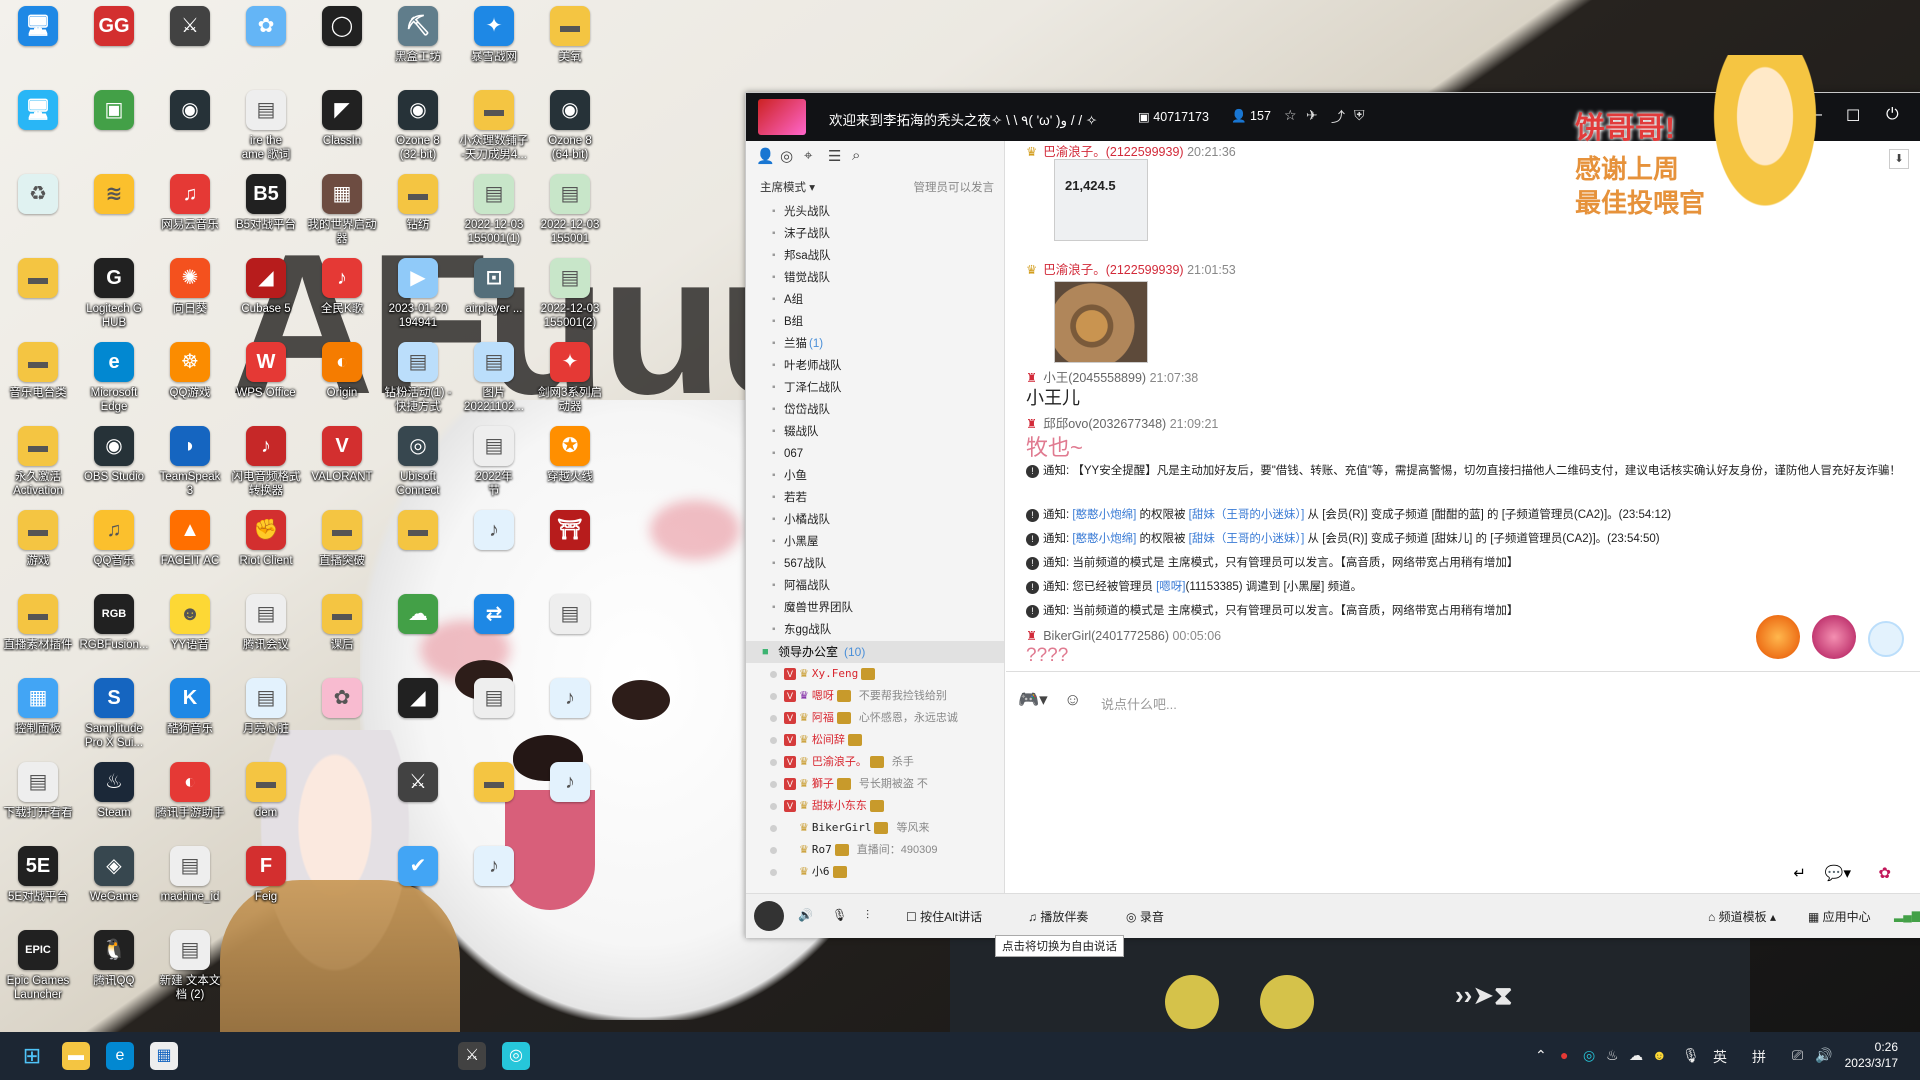 The height and width of the screenshot is (1080, 1920). I want to click on desktop-icon: ♫ QQ音乐, so click(114, 539).